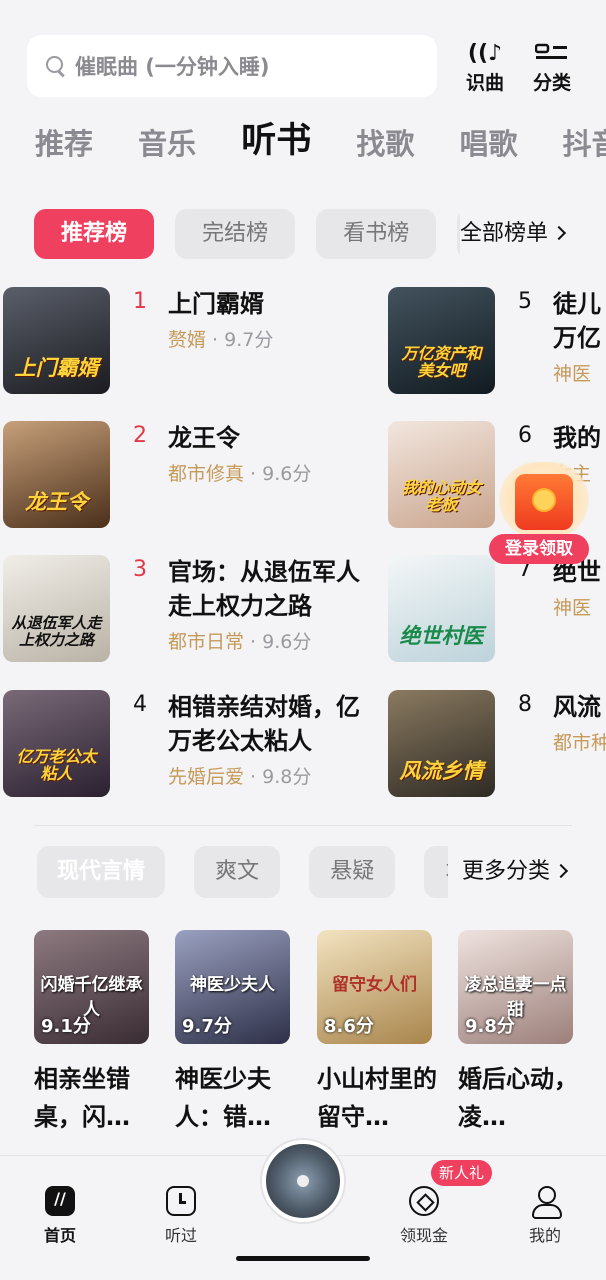  Describe the element at coordinates (157, 476) in the screenshot. I see `ranking-item-2: 龙王令 2 龙王令 都市修真 · 9.6分` at that location.